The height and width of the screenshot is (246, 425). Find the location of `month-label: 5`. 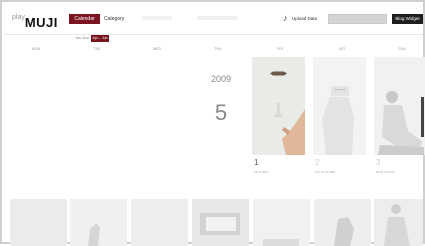

month-label: 5 is located at coordinates (221, 112).